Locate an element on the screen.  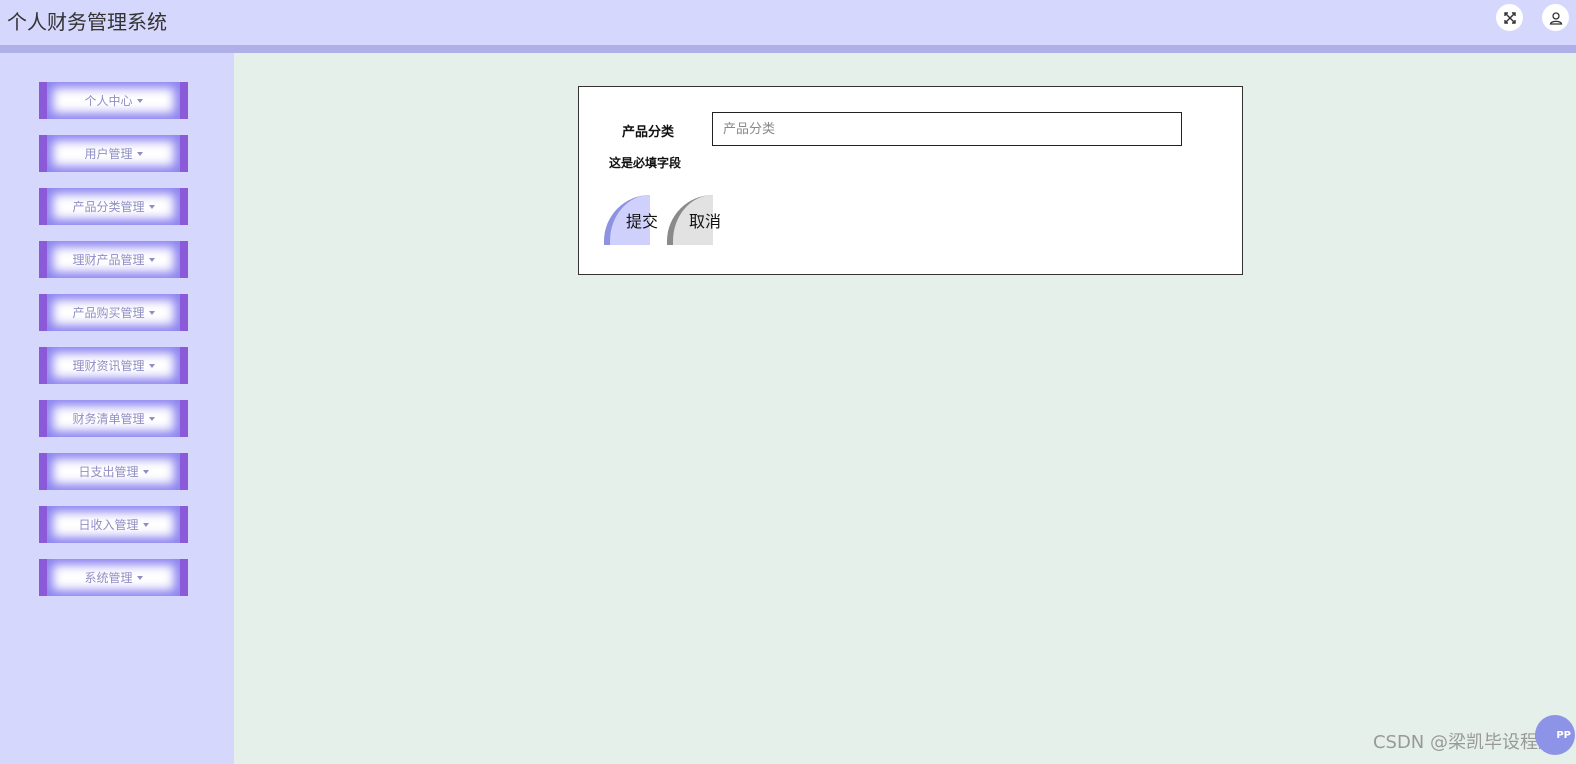
sidebar-item-system-management: 系统管理 is located at coordinates (113, 577).